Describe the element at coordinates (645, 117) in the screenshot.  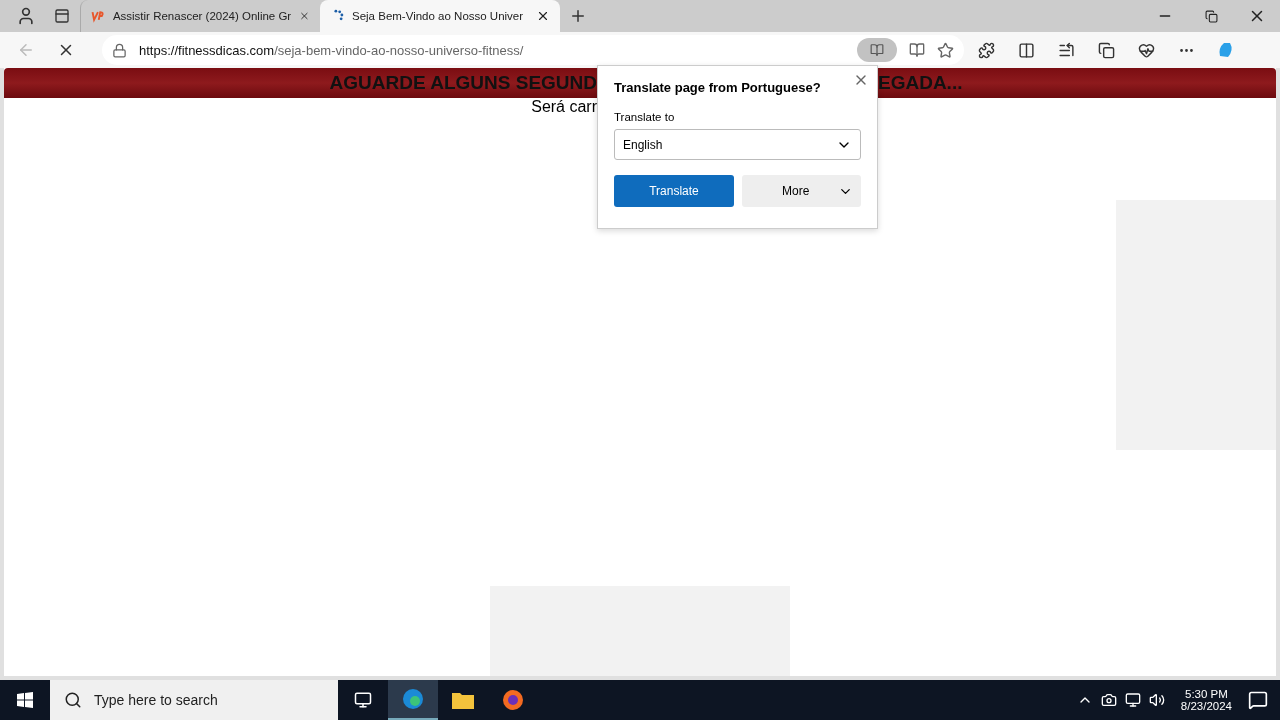
I see `field-label: Translate to` at that location.